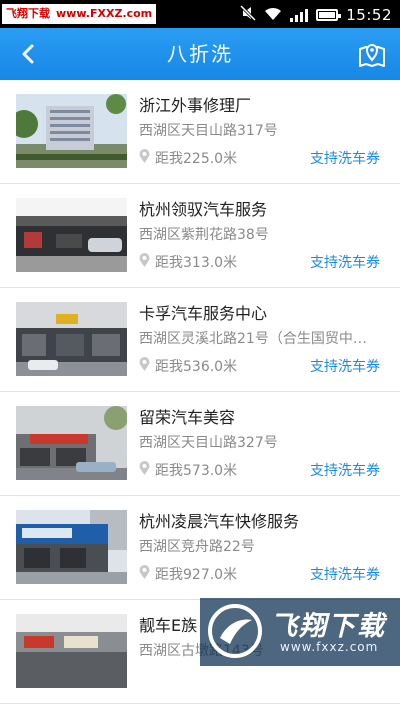  I want to click on wifi-icon, so click(273, 15).